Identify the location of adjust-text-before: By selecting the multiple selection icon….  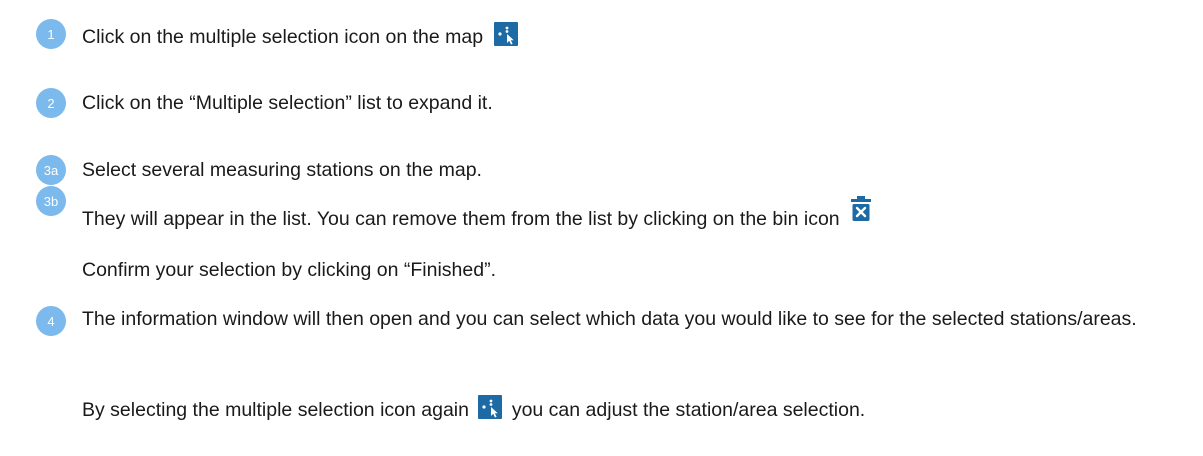
(275, 410).